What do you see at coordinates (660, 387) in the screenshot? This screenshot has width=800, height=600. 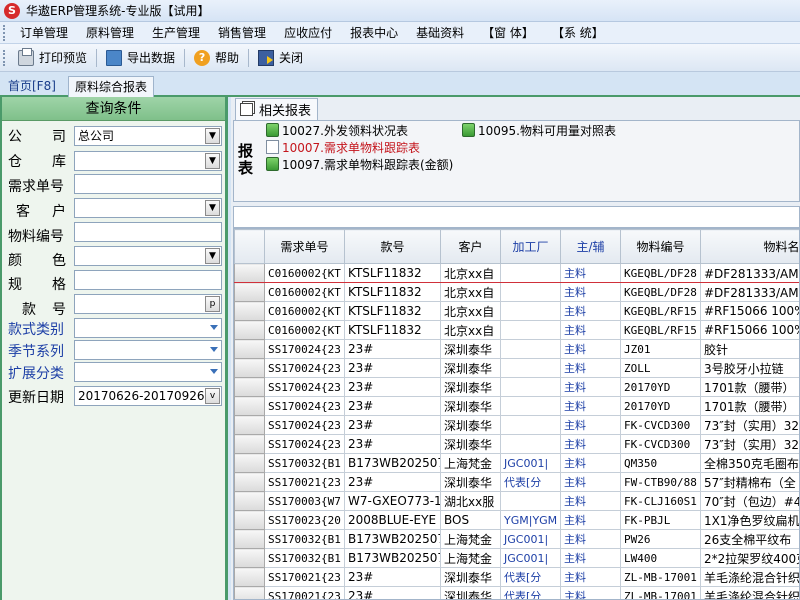 I see `table-cell: 20170YD` at bounding box center [660, 387].